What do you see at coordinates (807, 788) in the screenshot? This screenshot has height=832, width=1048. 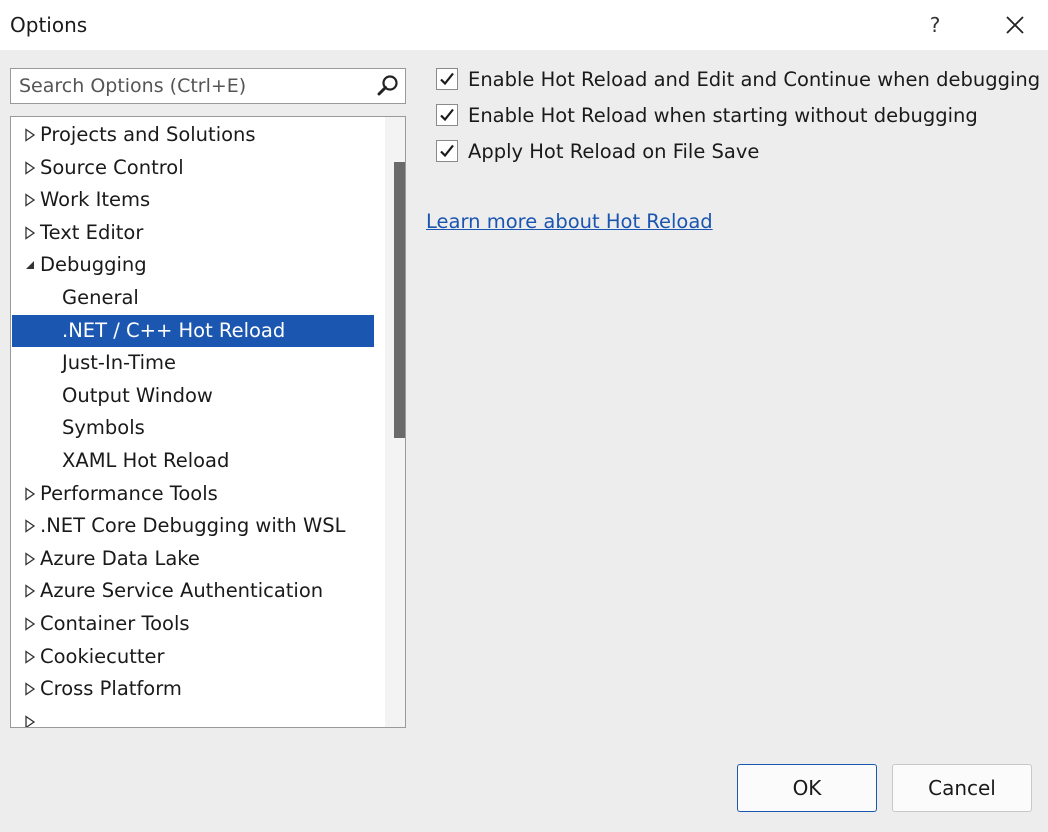 I see `ok-button: OK` at bounding box center [807, 788].